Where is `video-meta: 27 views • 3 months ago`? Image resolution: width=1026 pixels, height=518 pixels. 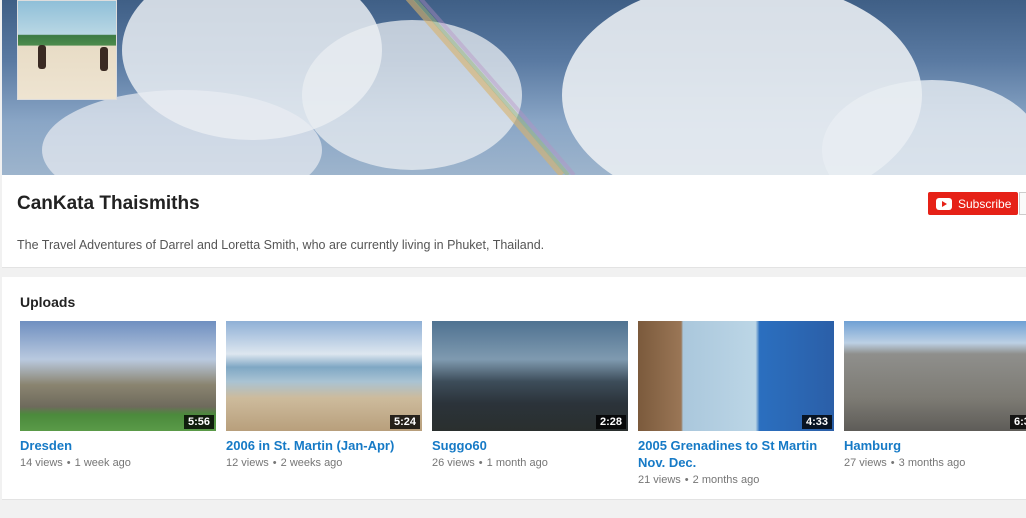 video-meta: 27 views • 3 months ago is located at coordinates (935, 463).